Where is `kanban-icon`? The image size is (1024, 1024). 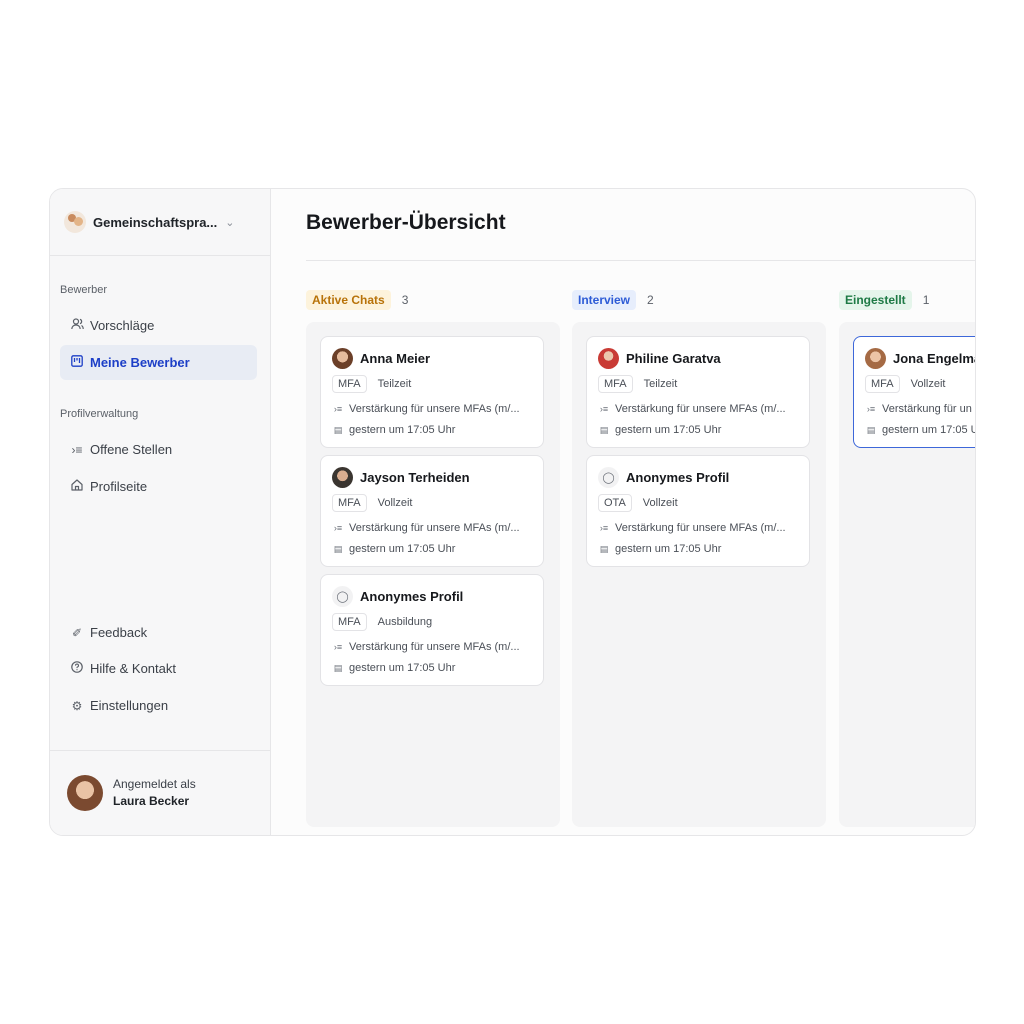
kanban-icon is located at coordinates (77, 362).